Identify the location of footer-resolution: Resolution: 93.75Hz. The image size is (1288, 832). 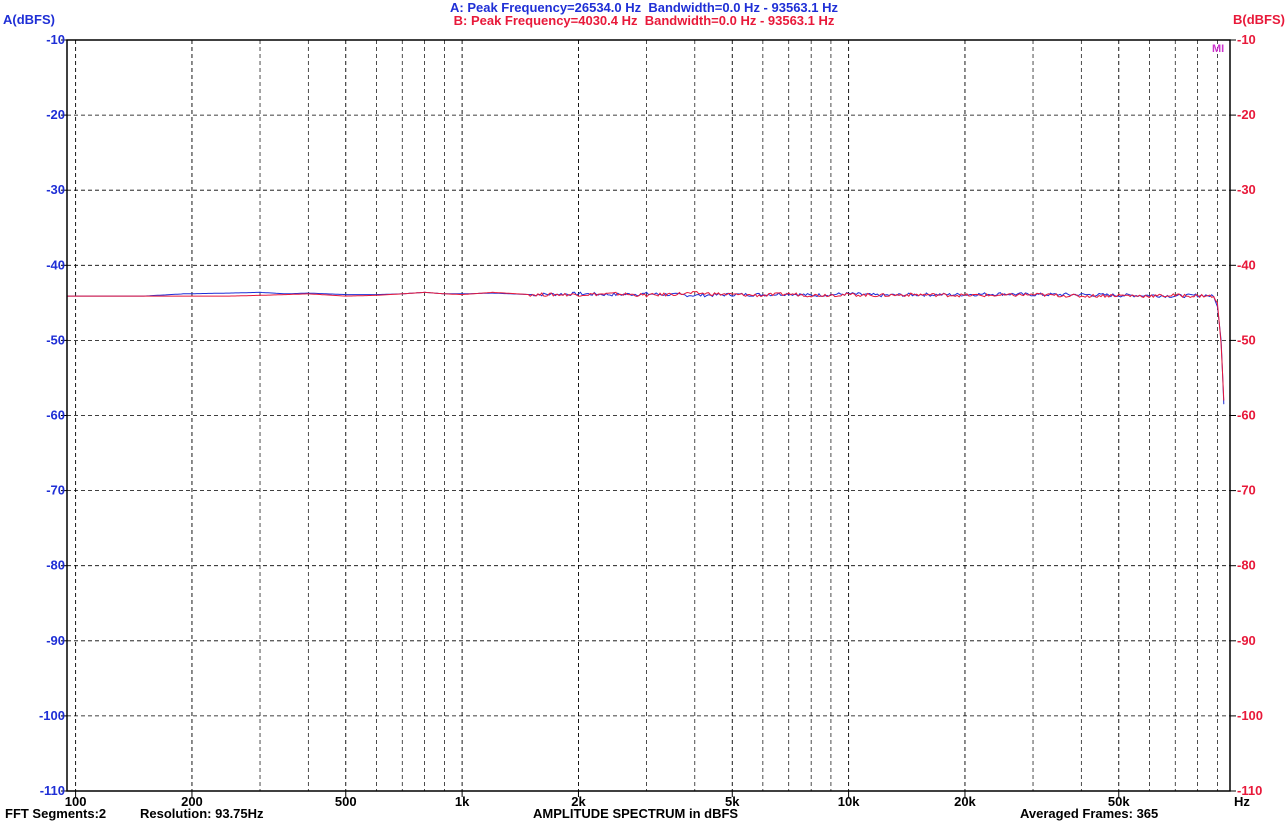
(202, 813).